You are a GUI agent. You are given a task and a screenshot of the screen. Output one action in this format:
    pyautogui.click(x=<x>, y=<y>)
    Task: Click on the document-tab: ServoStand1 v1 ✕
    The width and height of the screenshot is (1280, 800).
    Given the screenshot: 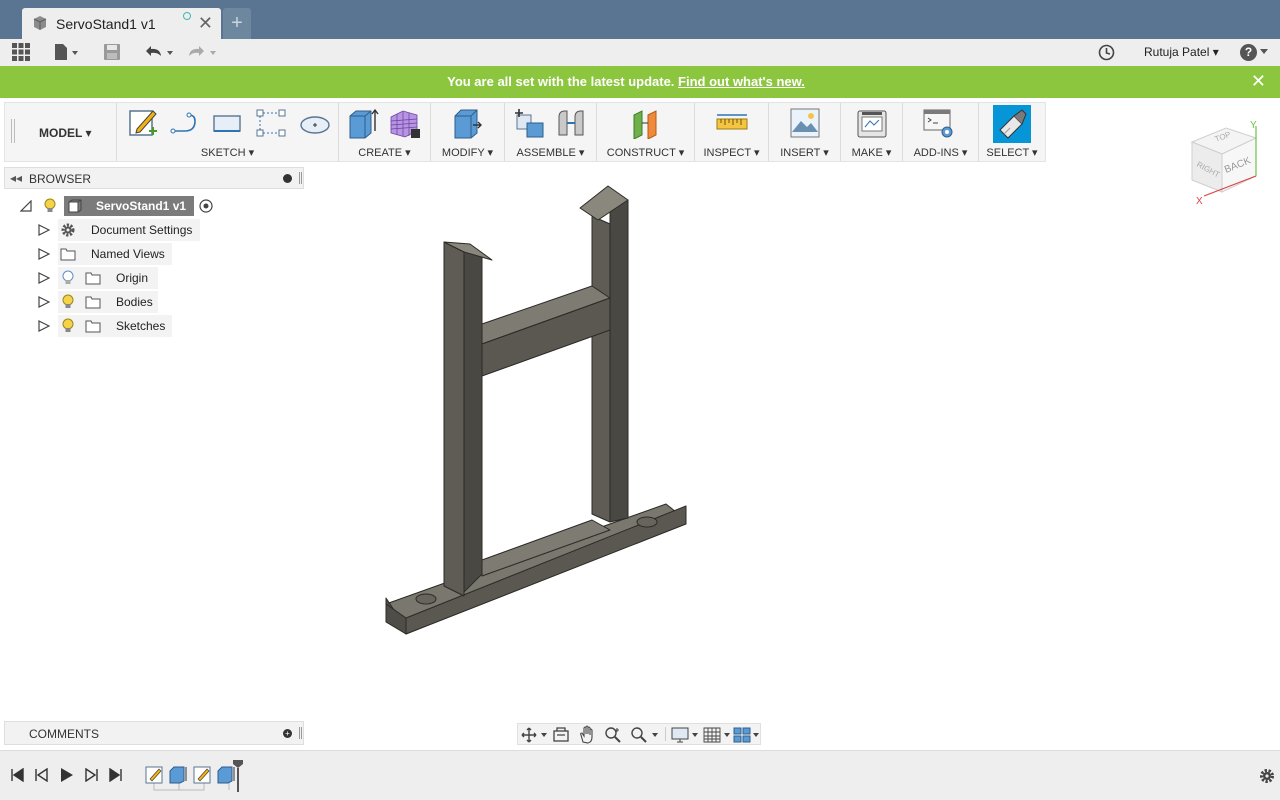 What is the action you would take?
    pyautogui.click(x=121, y=23)
    